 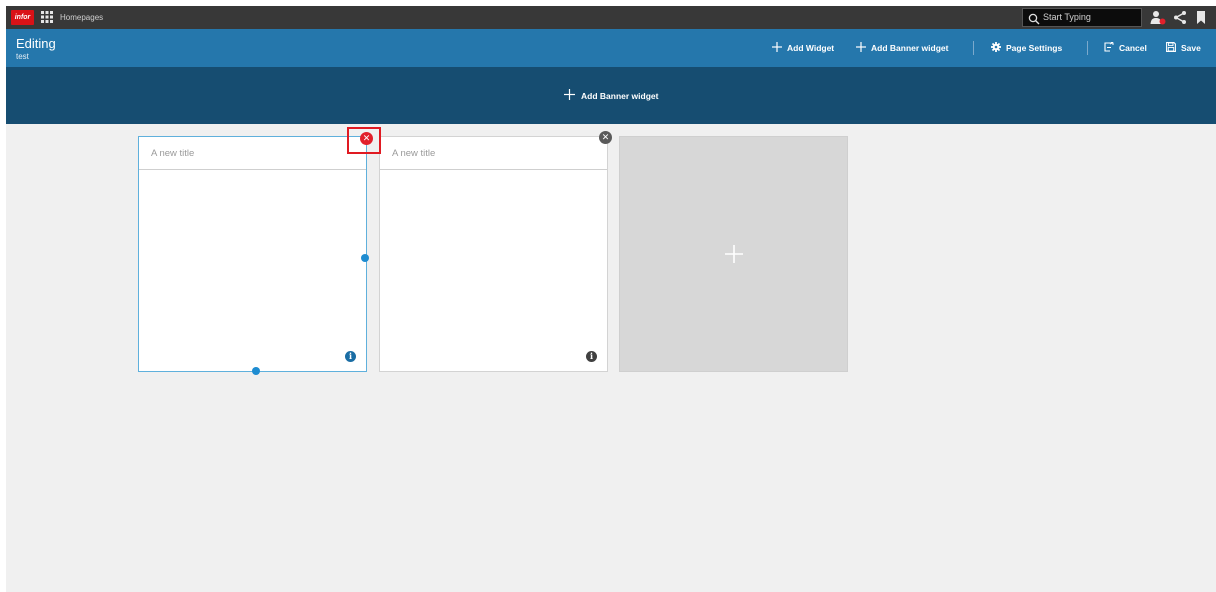 What do you see at coordinates (1034, 18) in the screenshot?
I see `search-icon` at bounding box center [1034, 18].